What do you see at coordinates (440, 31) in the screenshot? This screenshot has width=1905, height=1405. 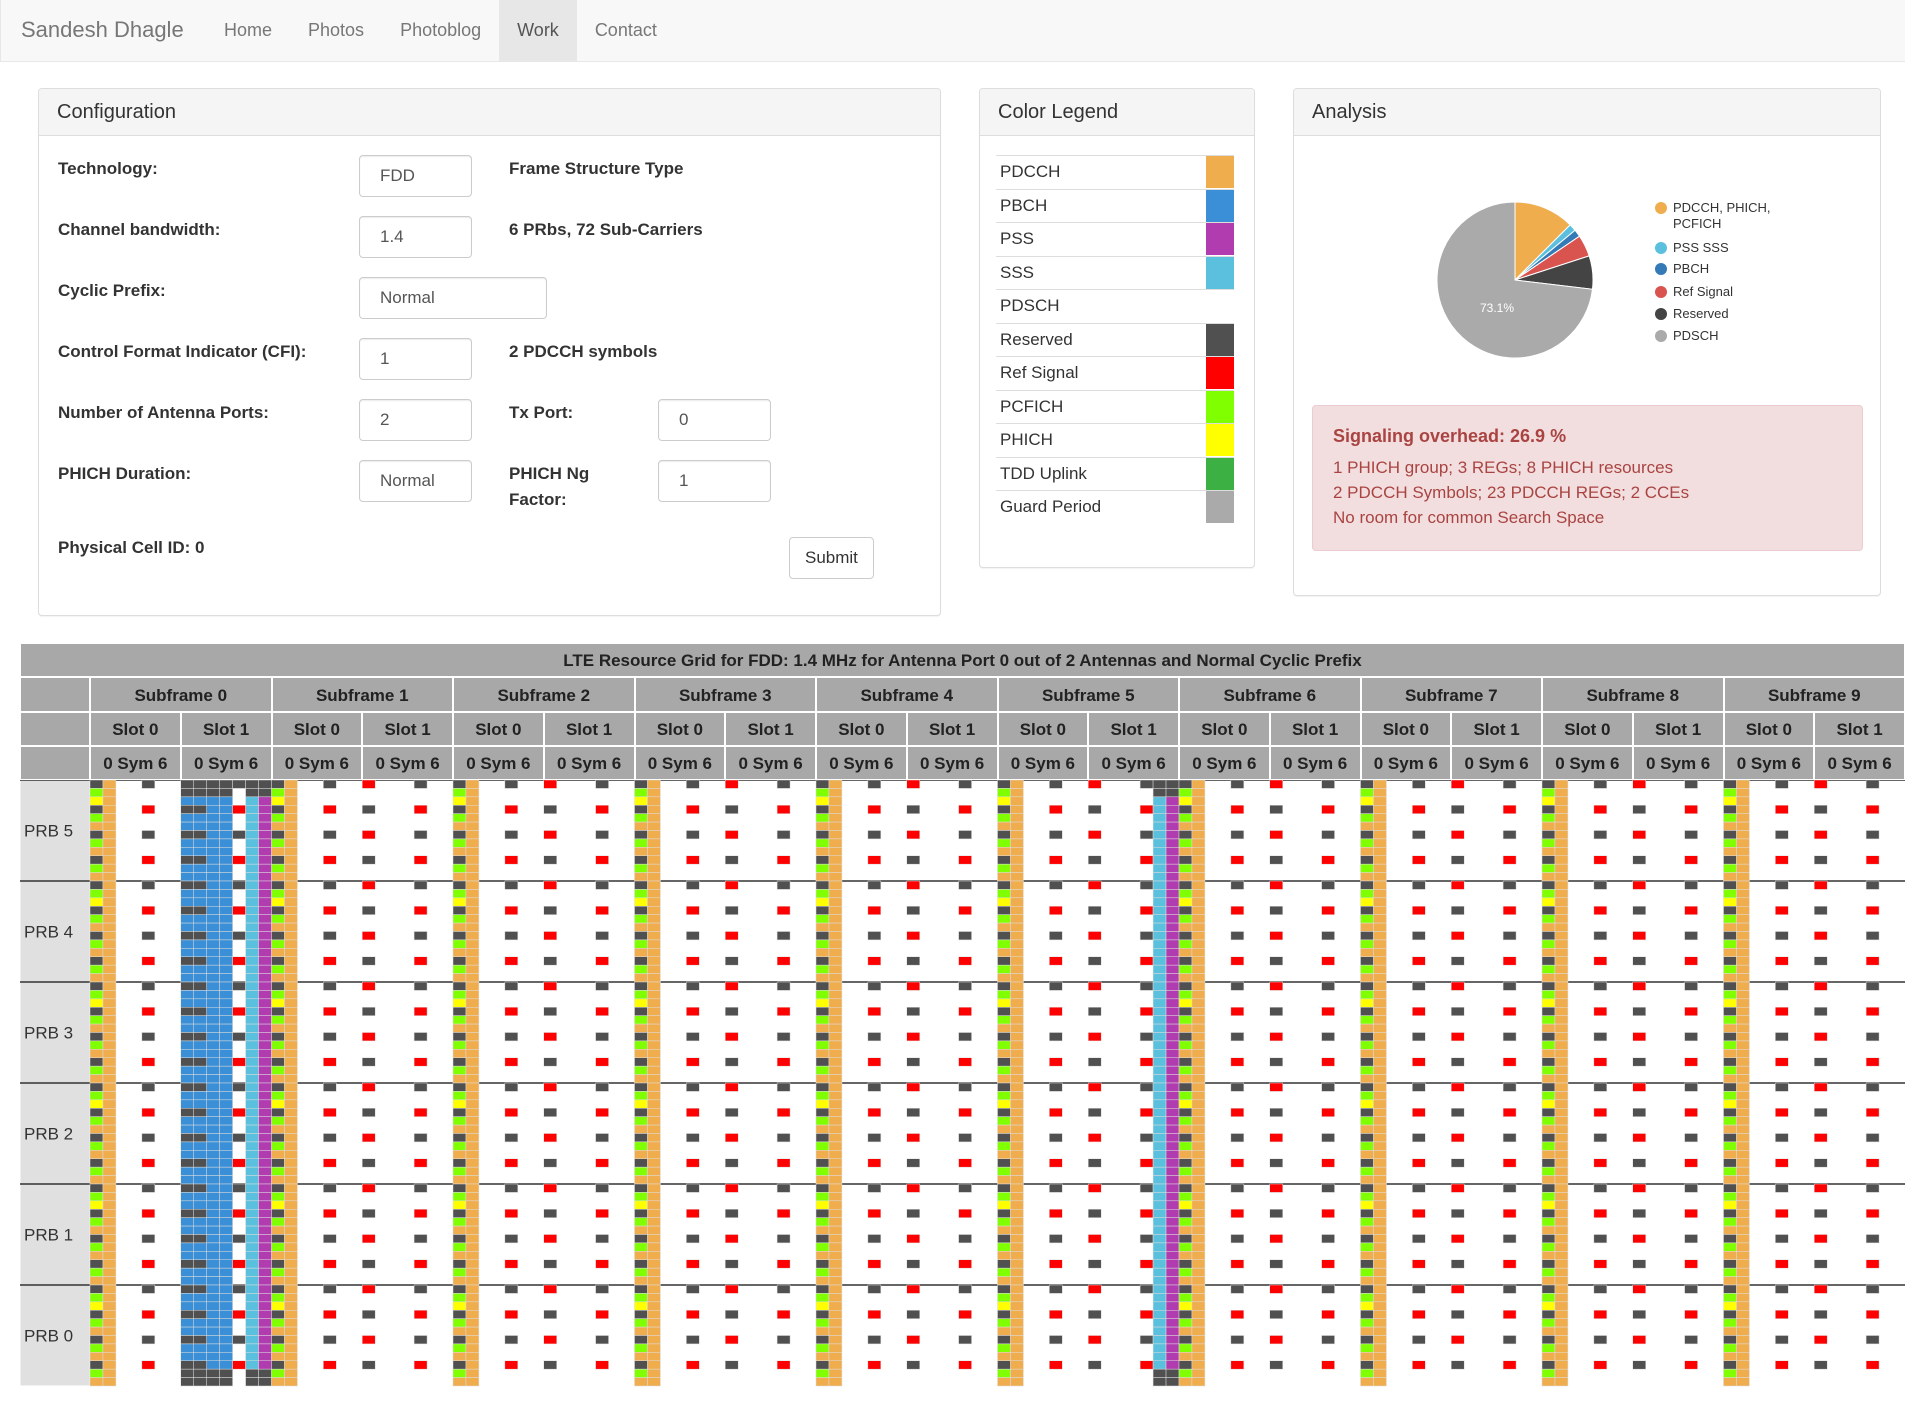 I see `nav-photoblog: Photoblog` at bounding box center [440, 31].